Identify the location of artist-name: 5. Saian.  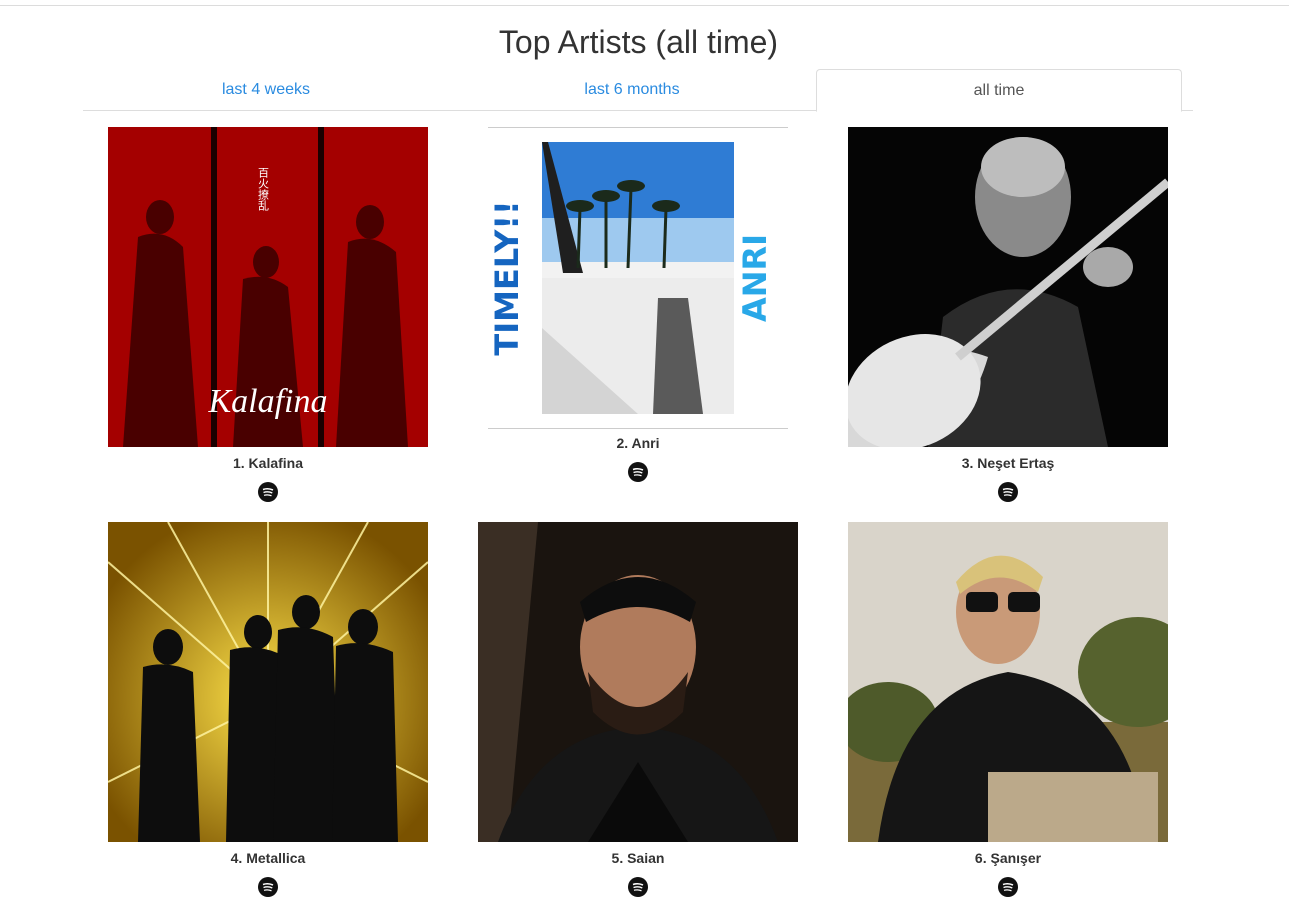
(638, 858).